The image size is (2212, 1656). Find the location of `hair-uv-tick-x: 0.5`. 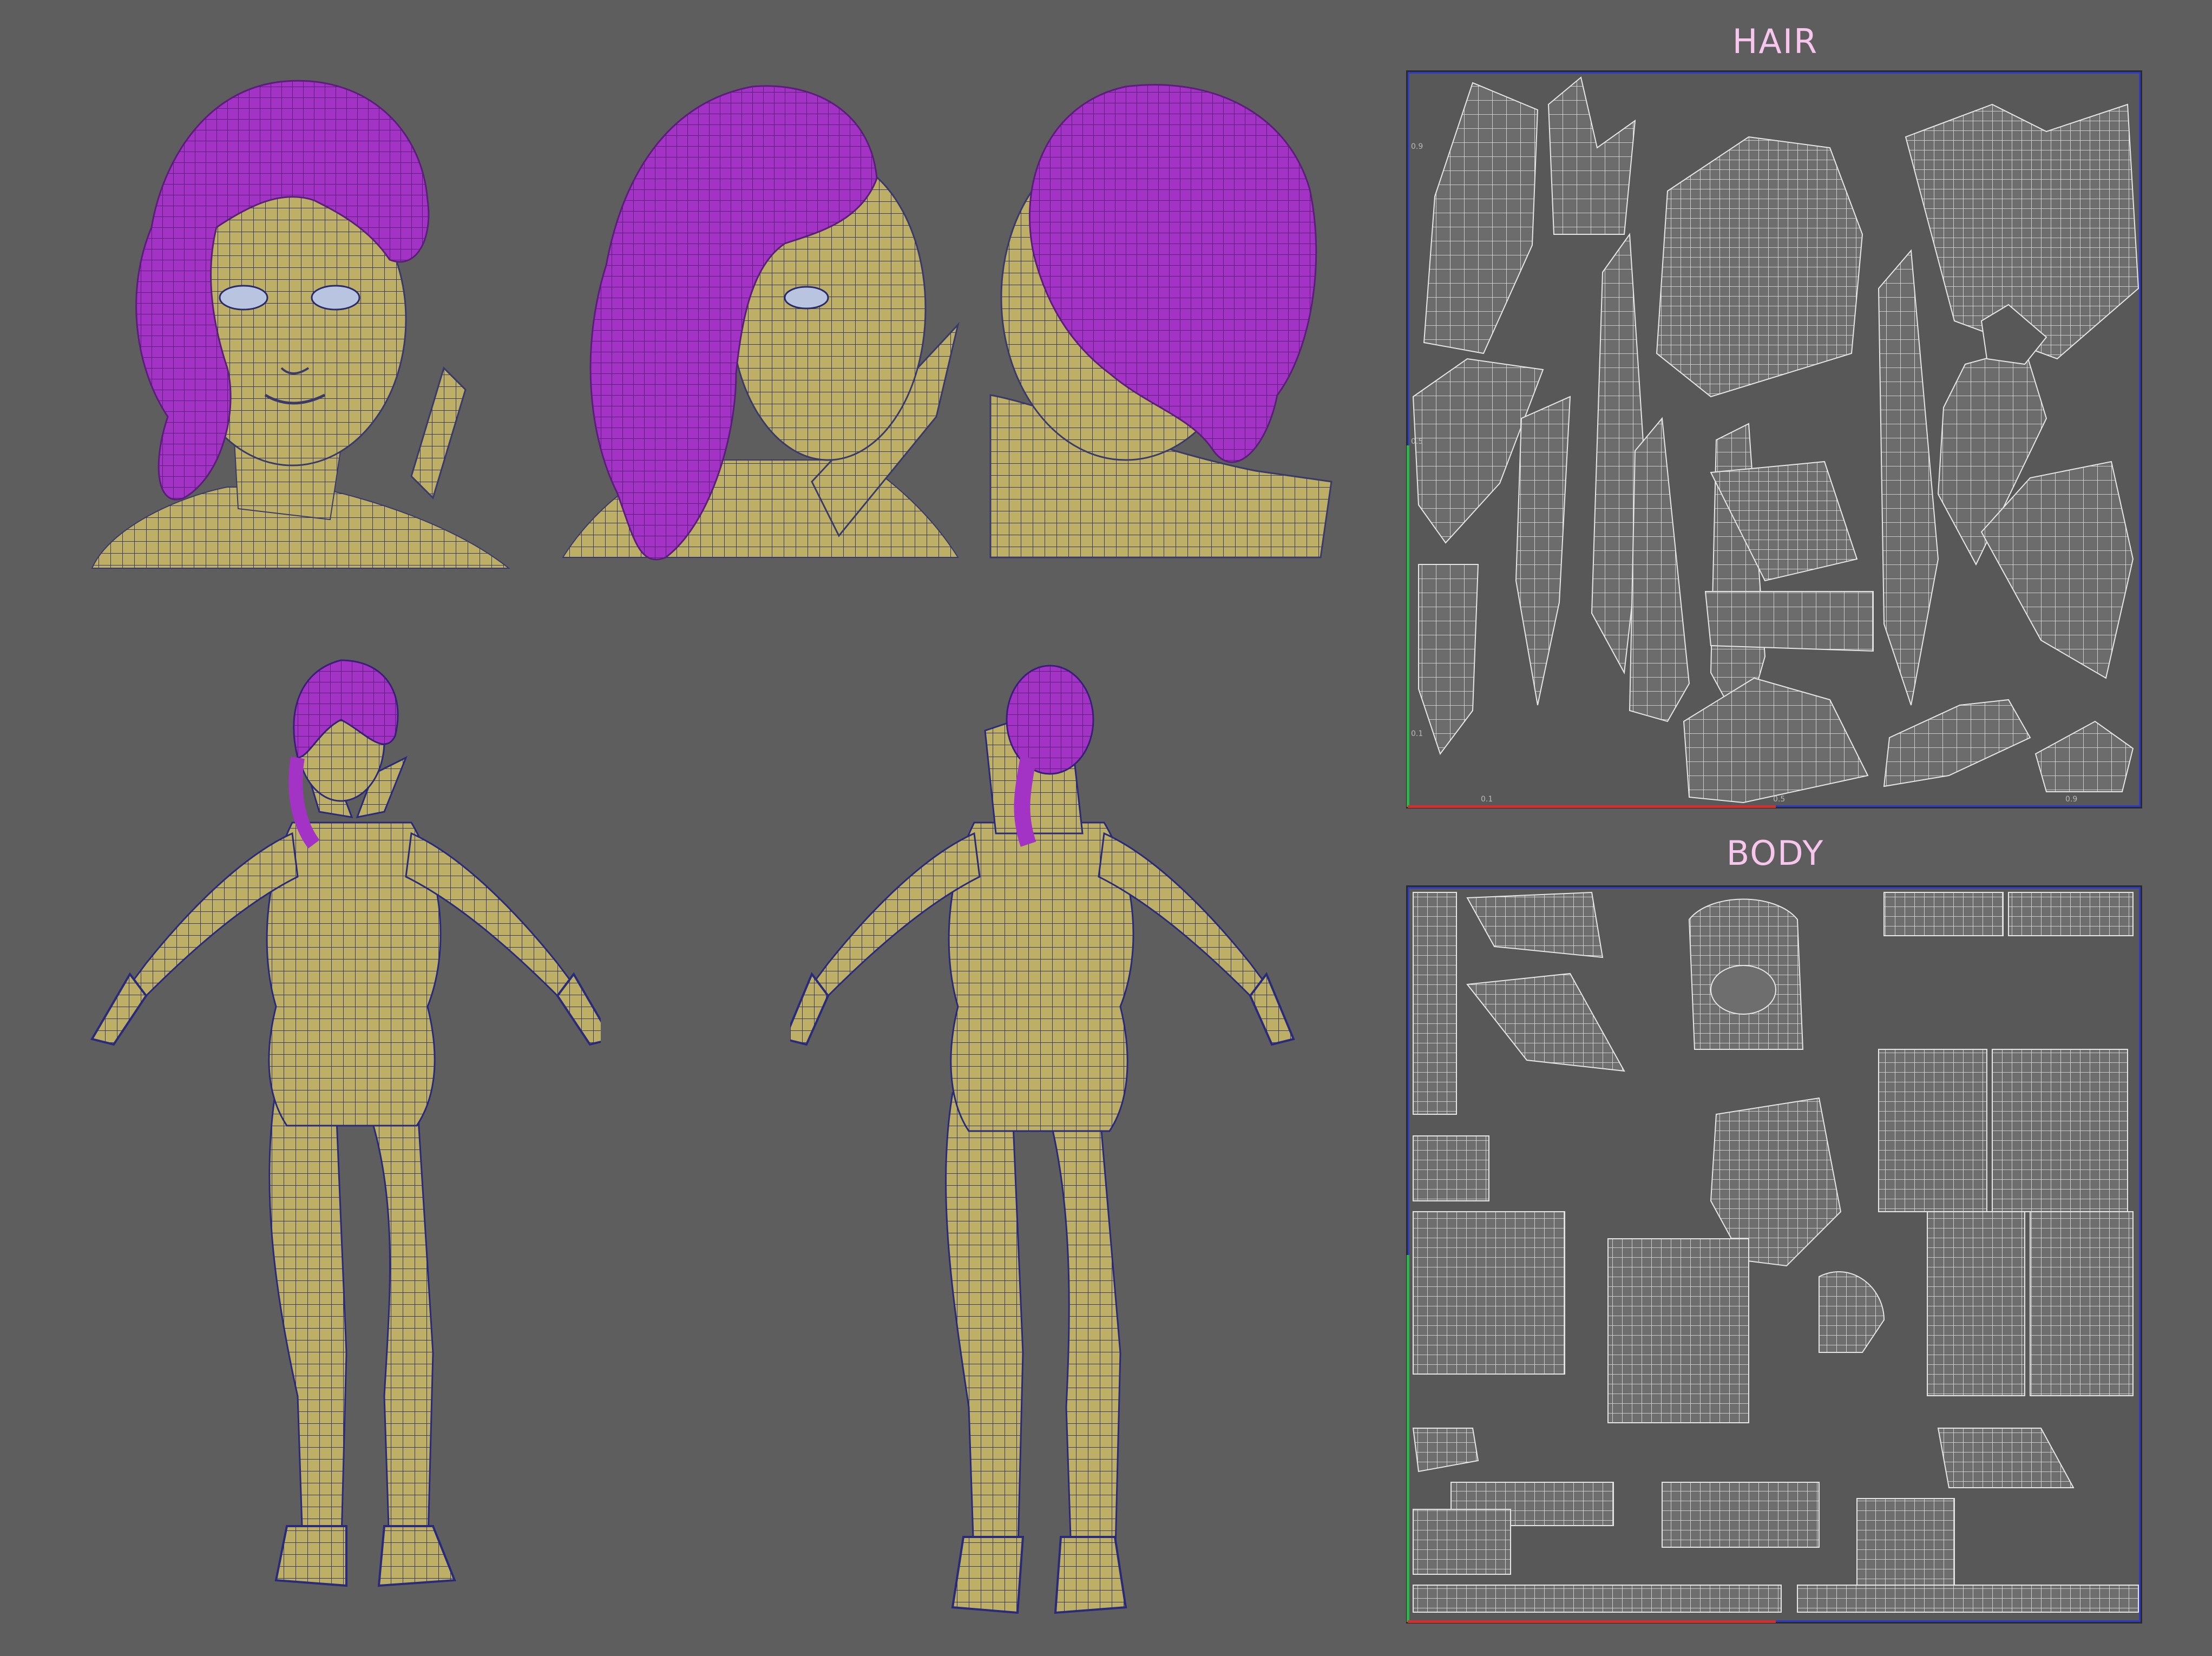

hair-uv-tick-x: 0.5 is located at coordinates (1779, 799).